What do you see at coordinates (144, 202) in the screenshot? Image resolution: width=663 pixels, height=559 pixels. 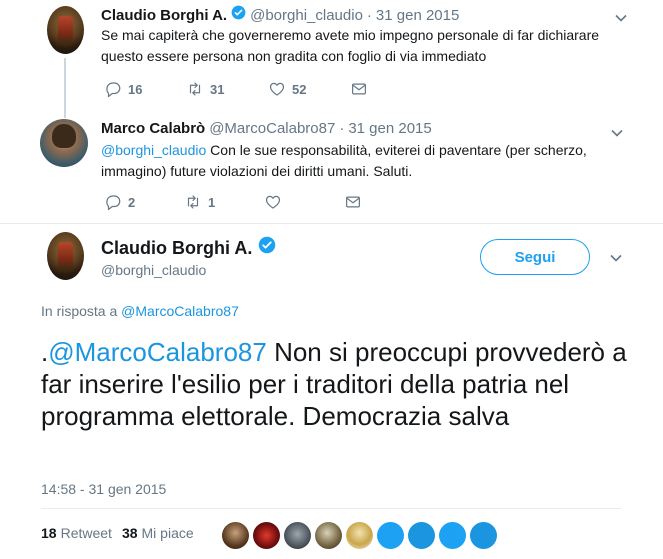 I see `reply-button: 2` at bounding box center [144, 202].